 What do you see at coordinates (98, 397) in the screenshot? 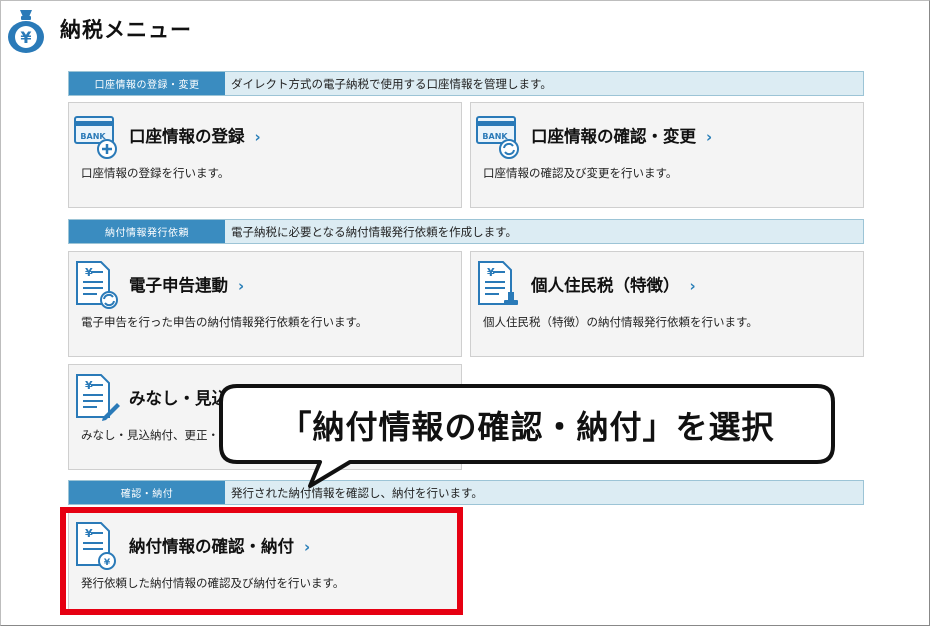
I see `yen-document-pencil-icon: ¥` at bounding box center [98, 397].